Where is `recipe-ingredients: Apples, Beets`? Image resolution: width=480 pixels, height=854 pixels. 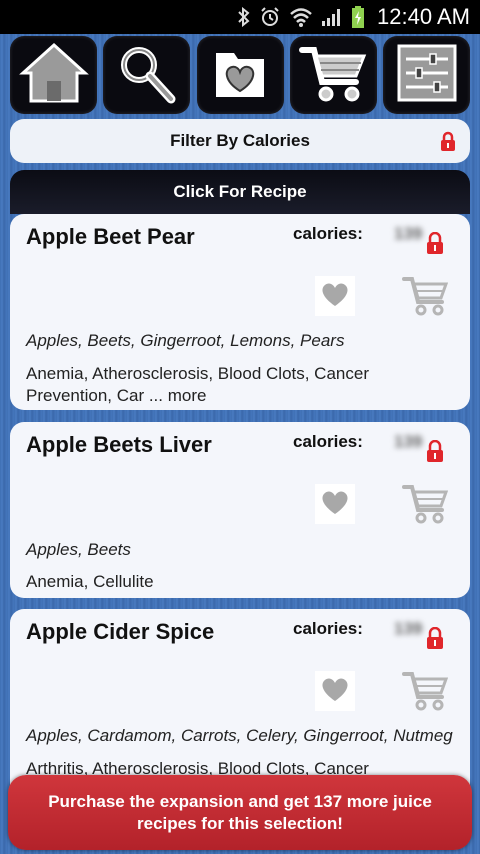
recipe-ingredients: Apples, Beets is located at coordinates (78, 549).